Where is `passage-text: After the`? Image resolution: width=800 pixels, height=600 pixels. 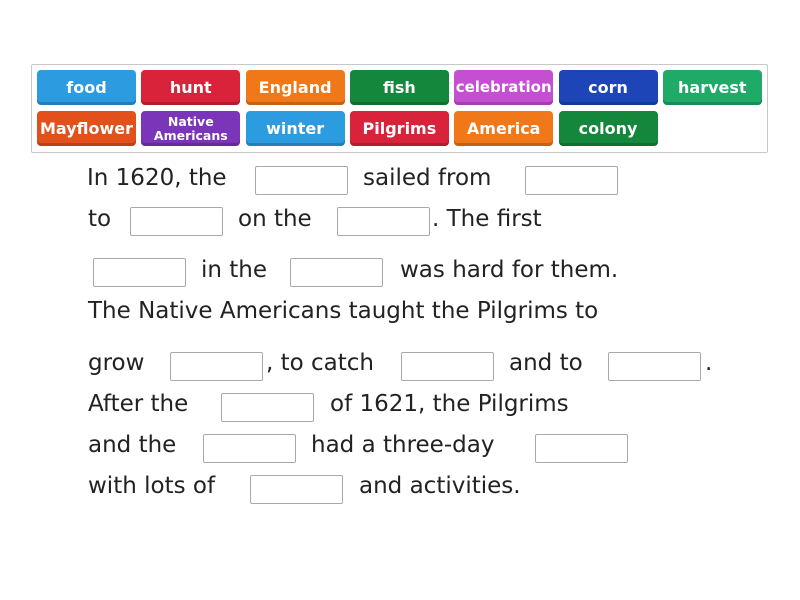
passage-text: After the is located at coordinates (138, 404).